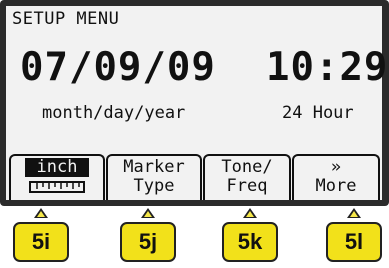 The height and width of the screenshot is (268, 389). What do you see at coordinates (148, 242) in the screenshot?
I see `key-label-5j: 5j` at bounding box center [148, 242].